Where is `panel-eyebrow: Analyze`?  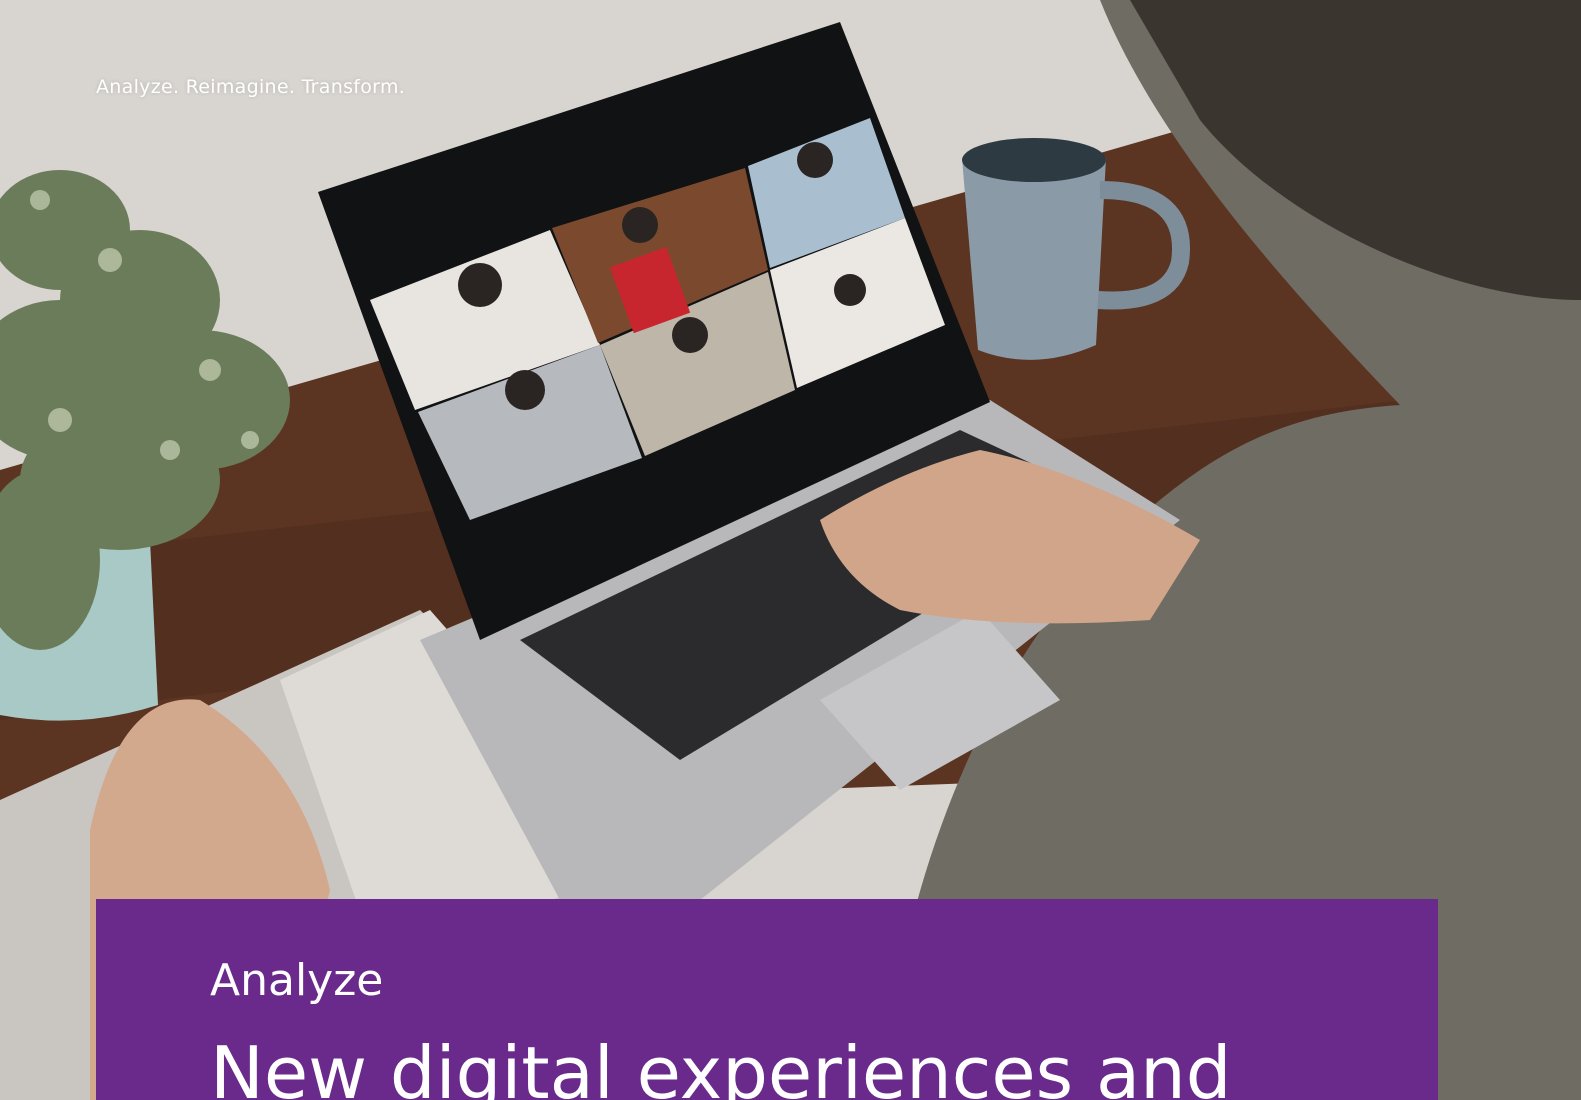
panel-eyebrow: Analyze is located at coordinates (297, 980).